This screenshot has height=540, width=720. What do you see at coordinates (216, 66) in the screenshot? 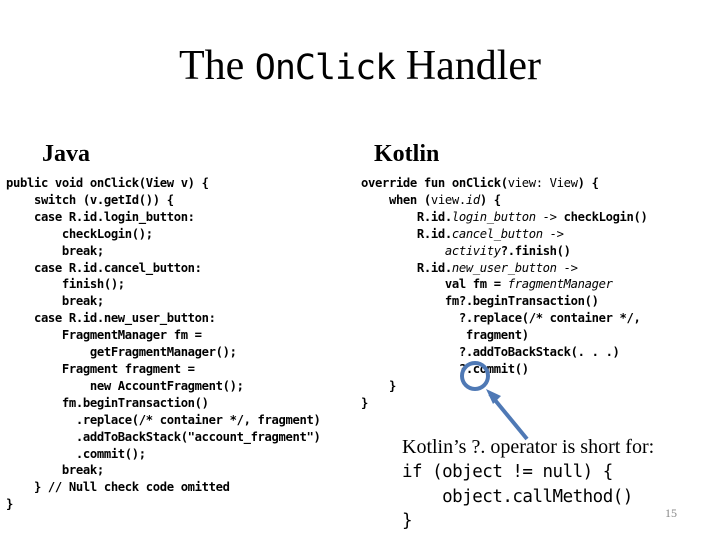
I see `title-prefix: The` at bounding box center [216, 66].